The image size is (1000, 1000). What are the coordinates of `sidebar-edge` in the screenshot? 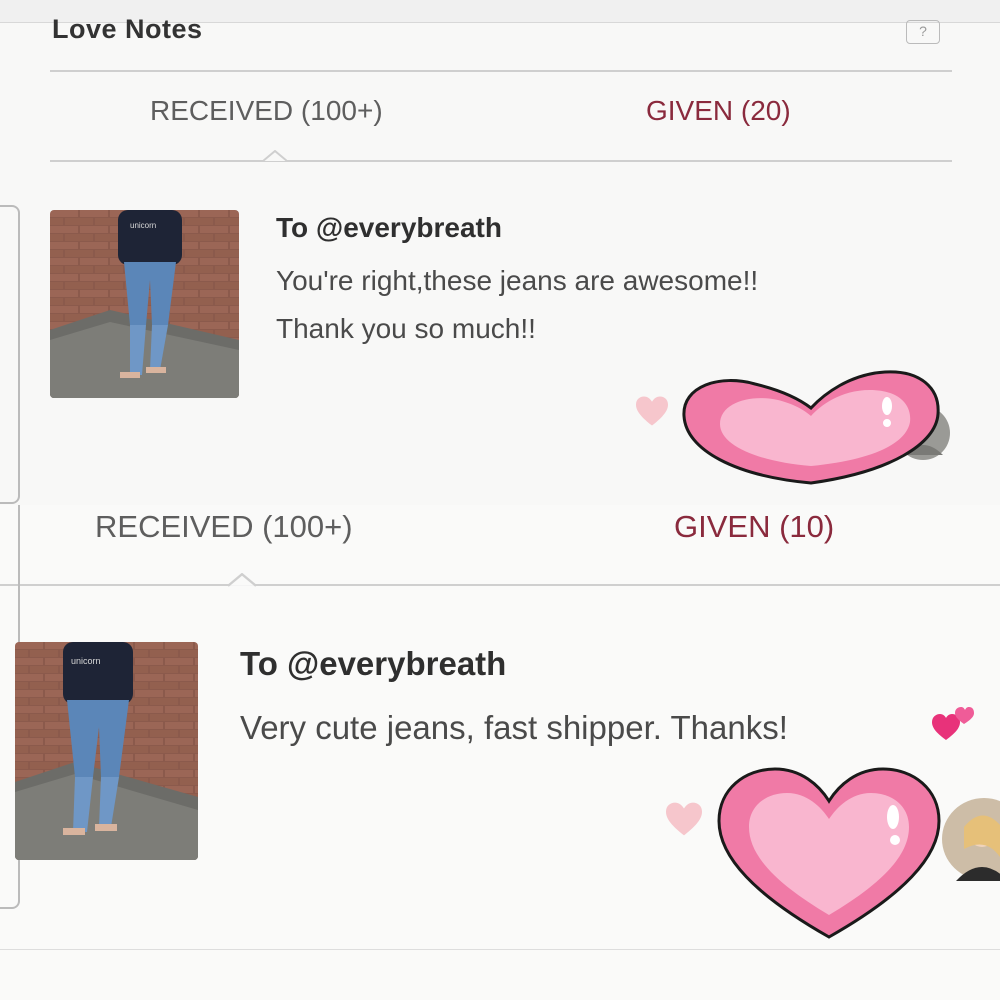 It's located at (10, 354).